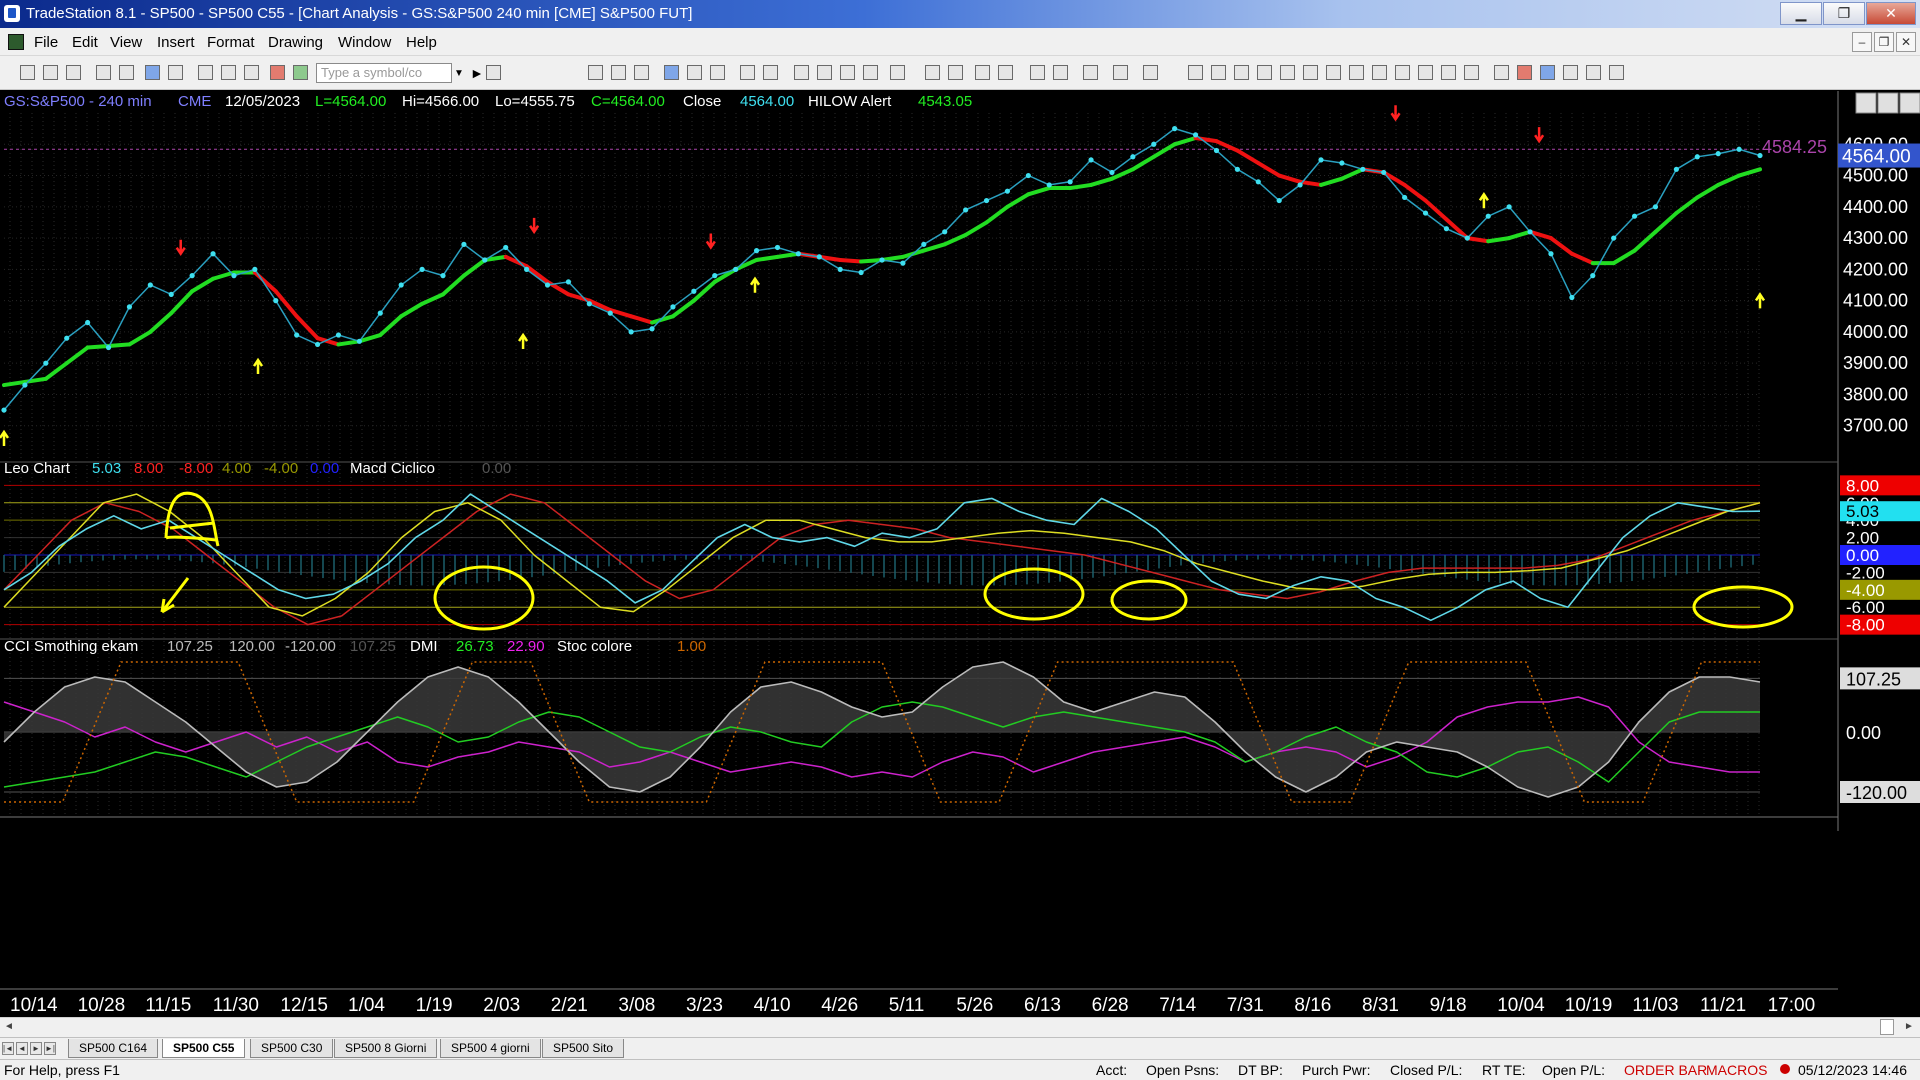  I want to click on bar-spacing-icon, so click(932, 72).